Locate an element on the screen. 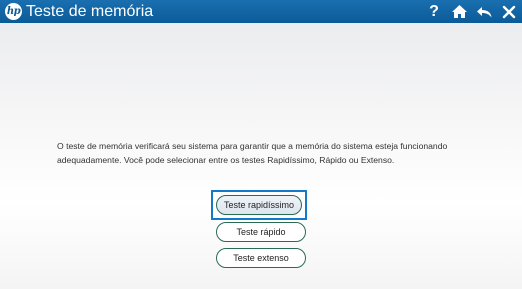 Image resolution: width=522 pixels, height=289 pixels. extensive-test-button: Teste extenso is located at coordinates (261, 258).